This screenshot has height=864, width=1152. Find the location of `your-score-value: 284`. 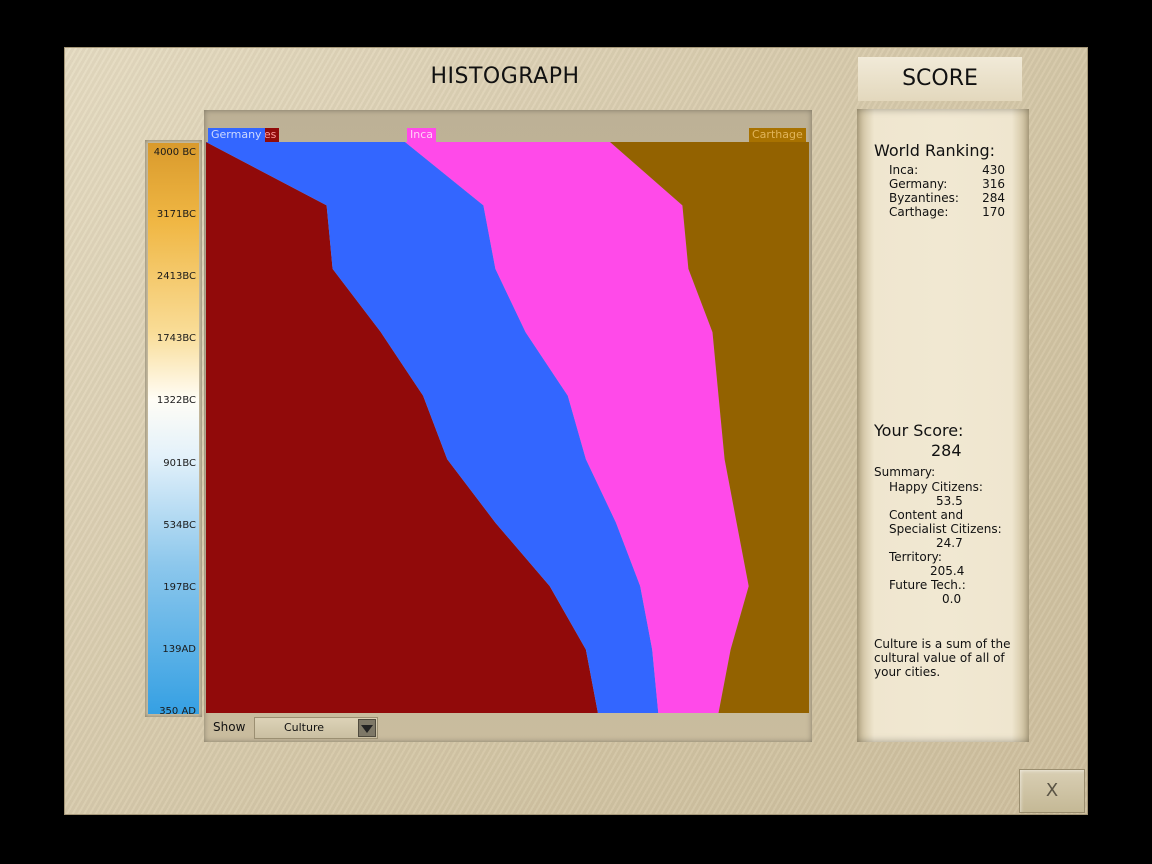

your-score-value: 284 is located at coordinates (946, 450).